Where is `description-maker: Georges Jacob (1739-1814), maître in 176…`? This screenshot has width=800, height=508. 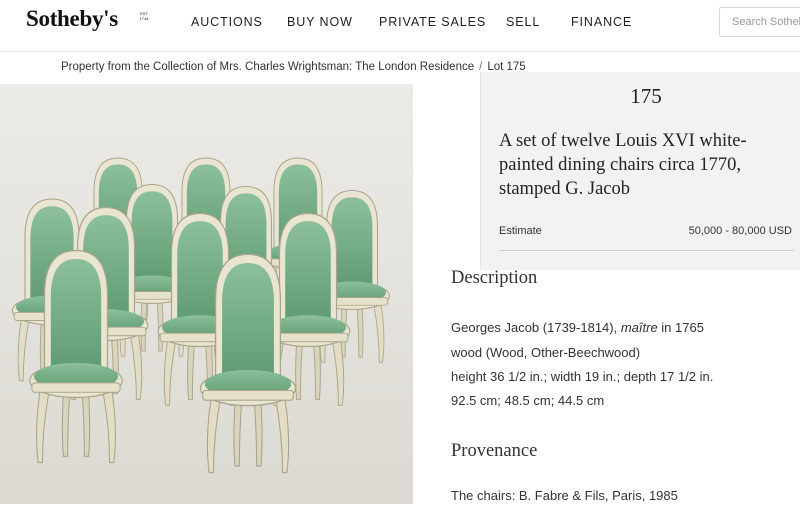 description-maker: Georges Jacob (1739-1814), maître in 176… is located at coordinates (577, 327).